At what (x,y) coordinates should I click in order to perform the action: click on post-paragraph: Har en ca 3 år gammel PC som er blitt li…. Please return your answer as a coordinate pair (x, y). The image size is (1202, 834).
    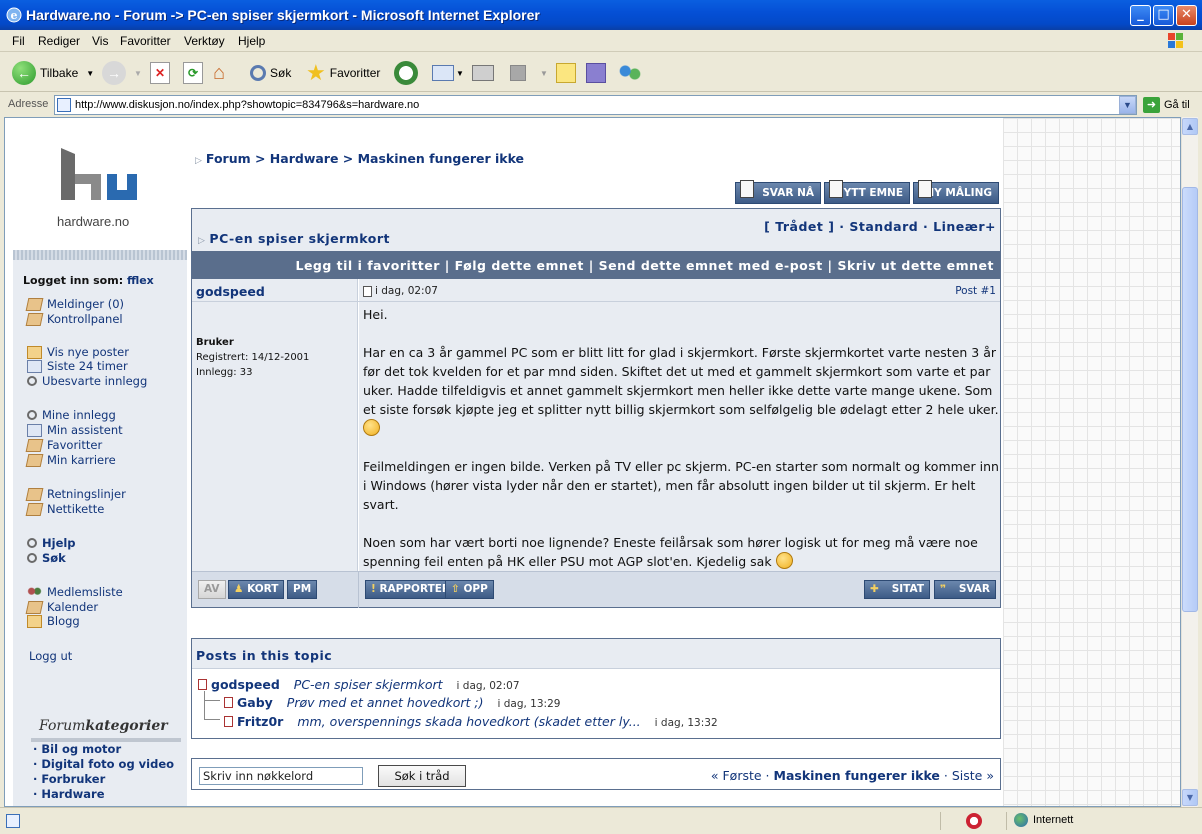
    Looking at the image, I should click on (681, 390).